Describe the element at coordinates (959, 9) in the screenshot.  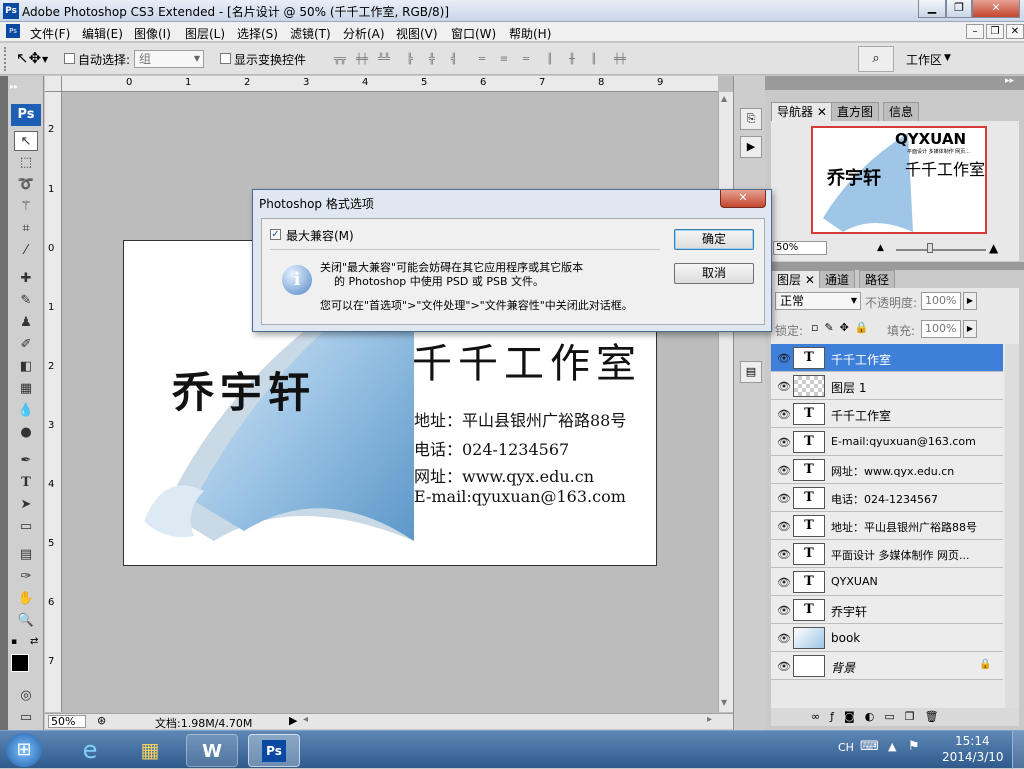
I see `restore-button: ❐` at that location.